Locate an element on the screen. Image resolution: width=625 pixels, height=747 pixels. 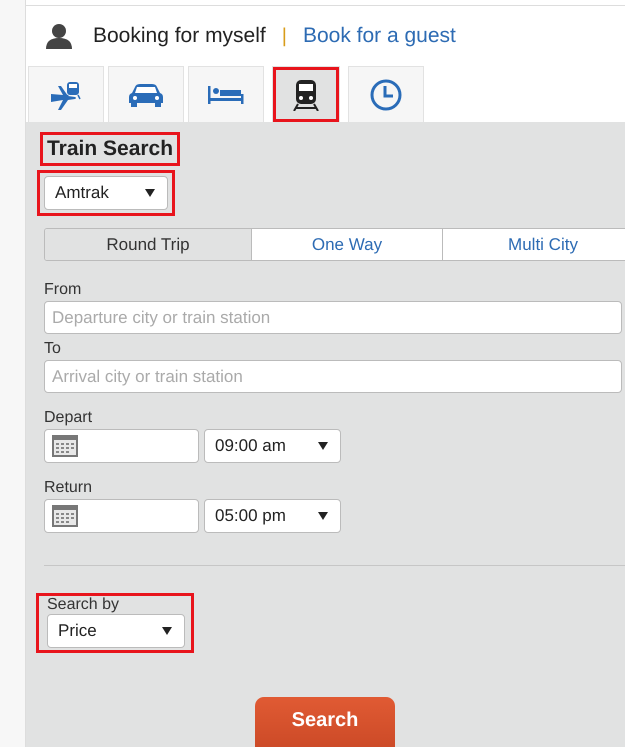
field-label: From is located at coordinates (63, 290).